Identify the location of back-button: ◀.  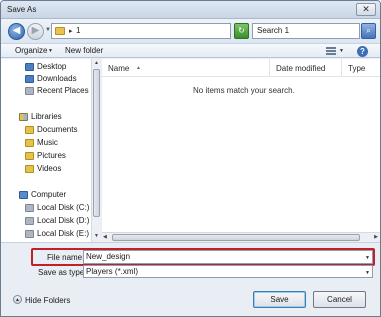
(16, 31).